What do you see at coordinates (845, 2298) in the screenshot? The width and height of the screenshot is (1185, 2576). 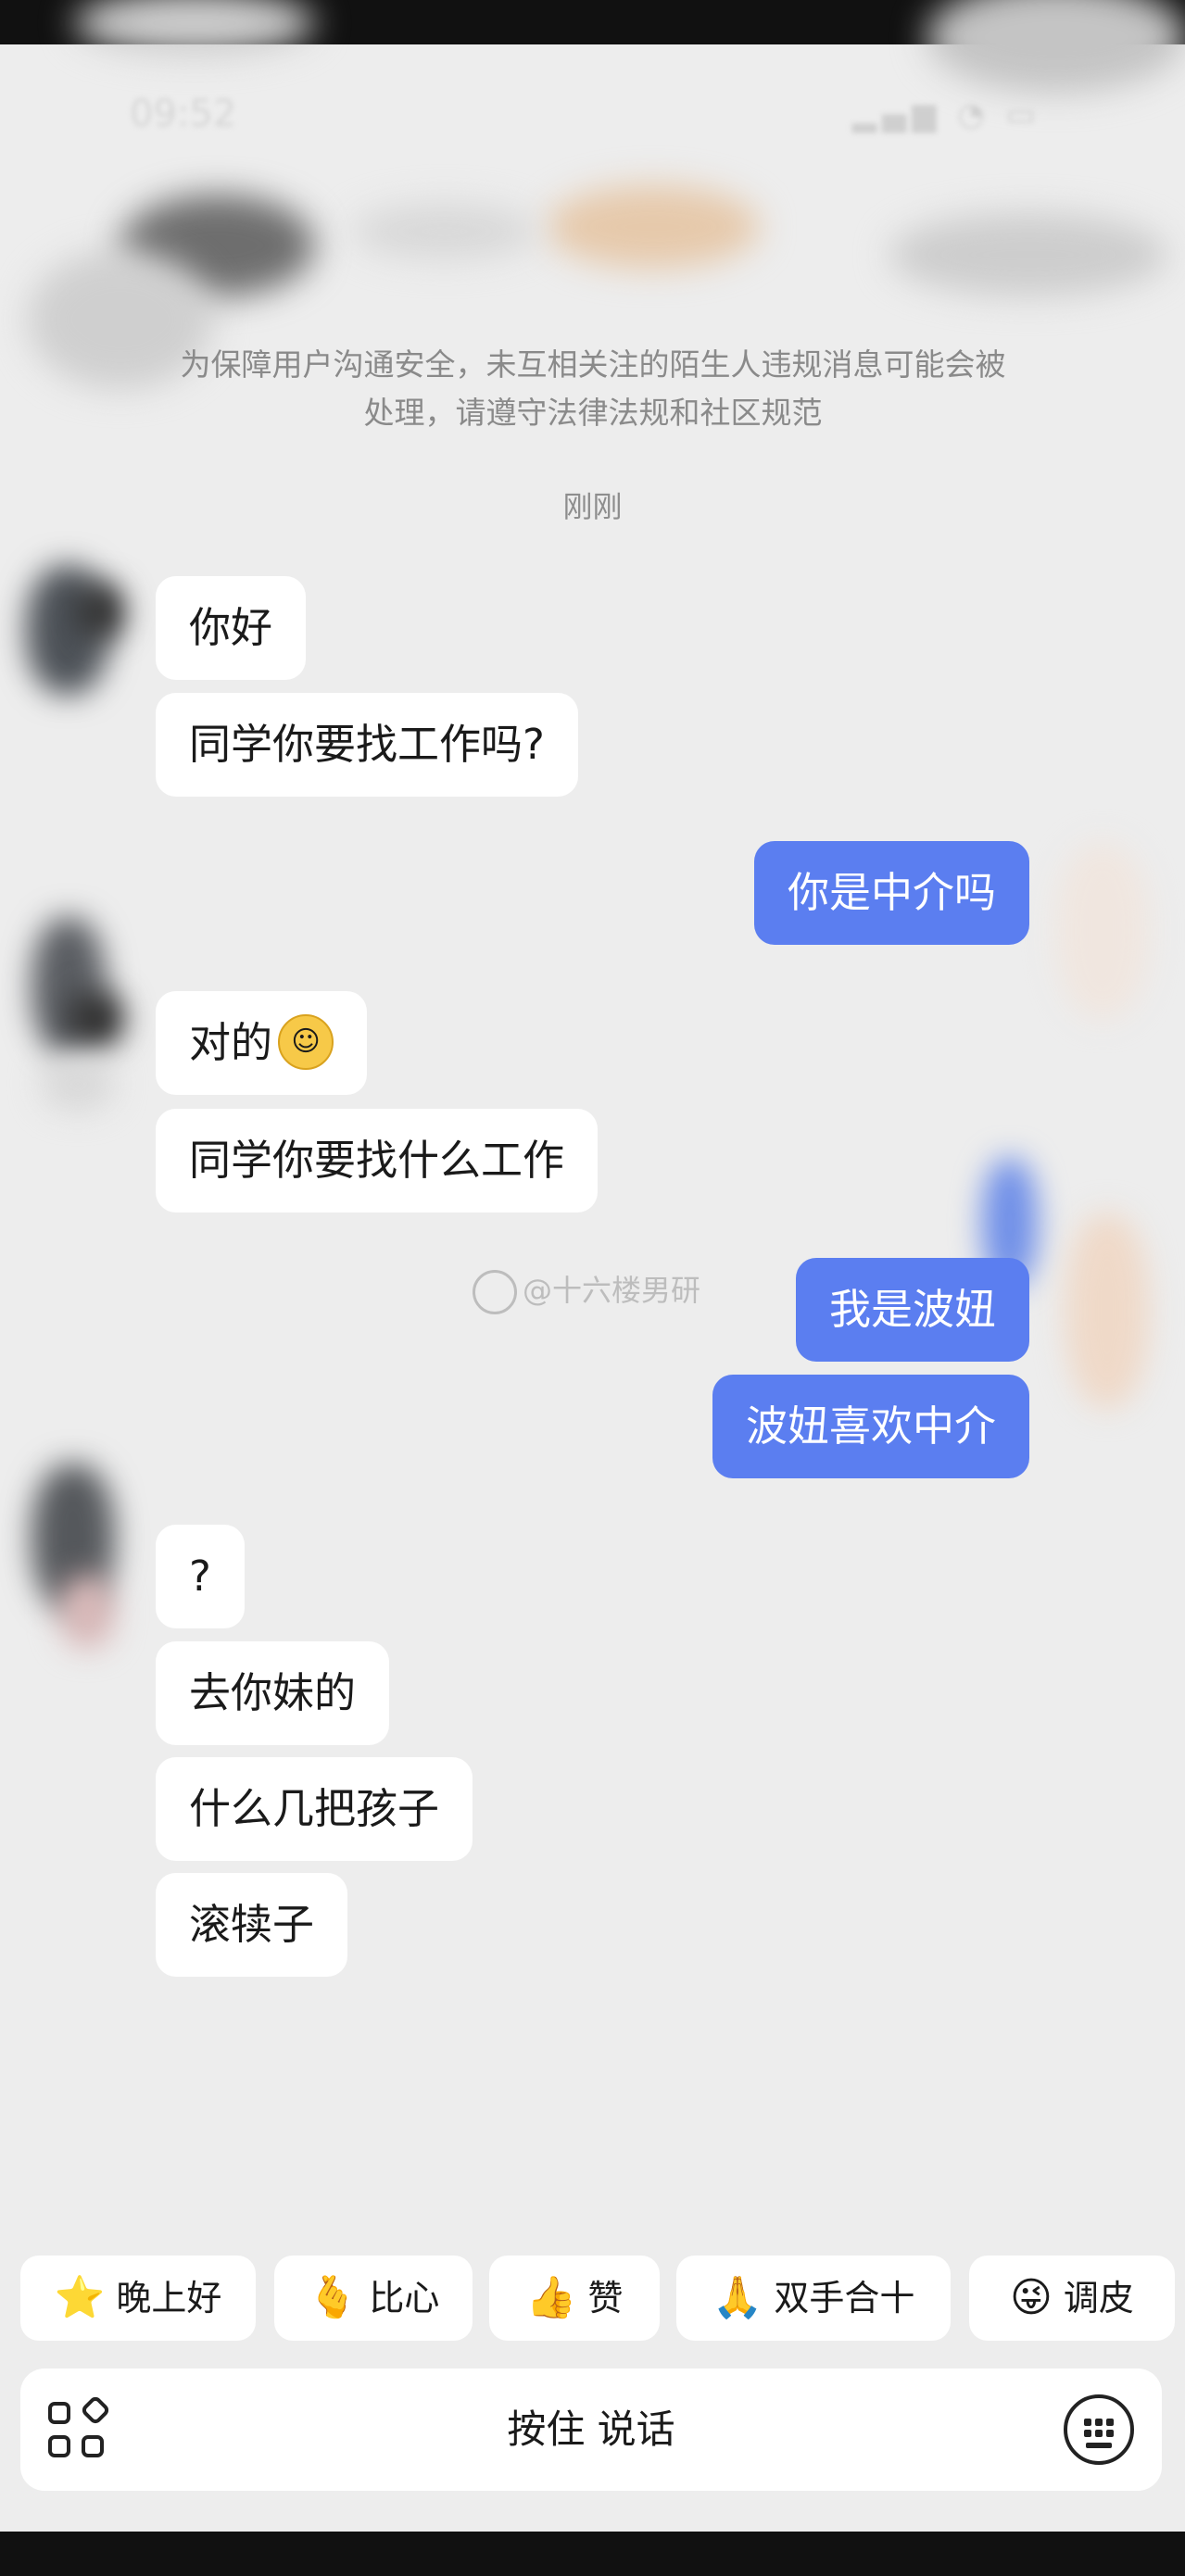 I see `quick-reply-label: 双手合十` at bounding box center [845, 2298].